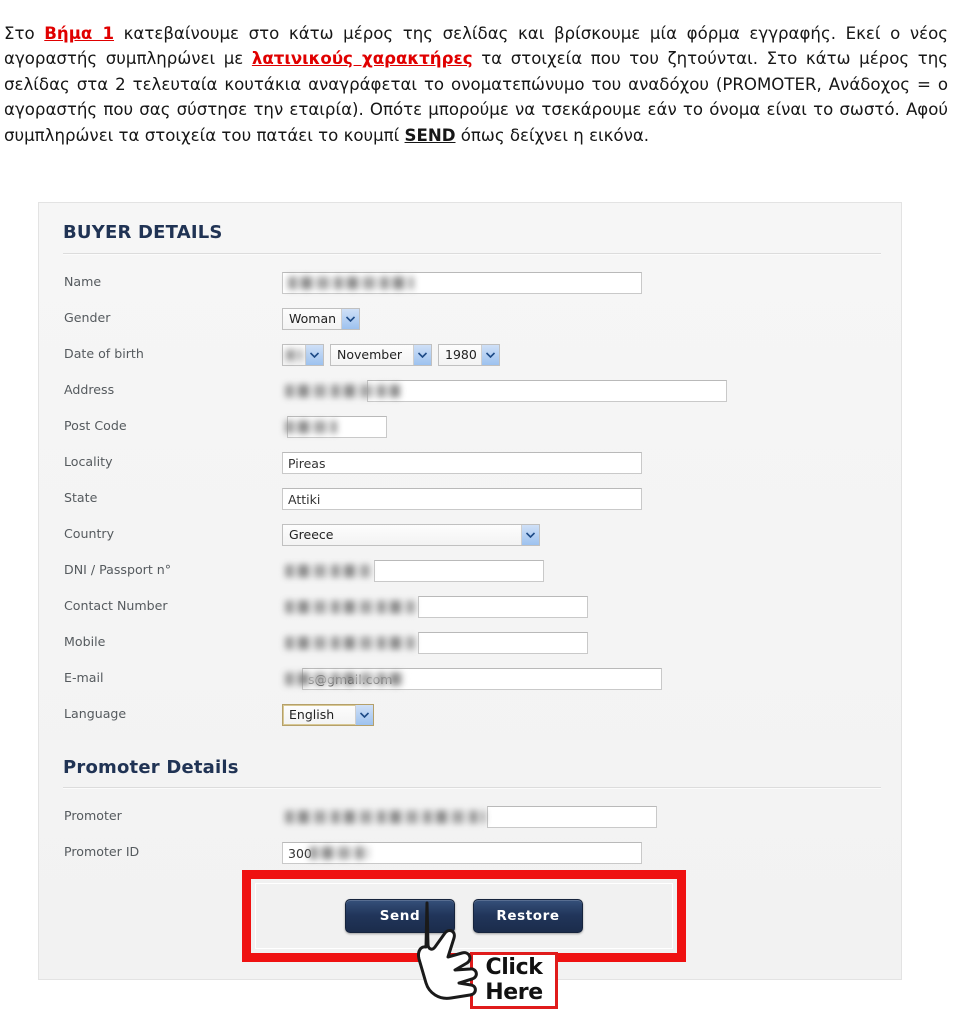 This screenshot has height=1009, width=960. I want to click on language-select-value: English, so click(312, 715).